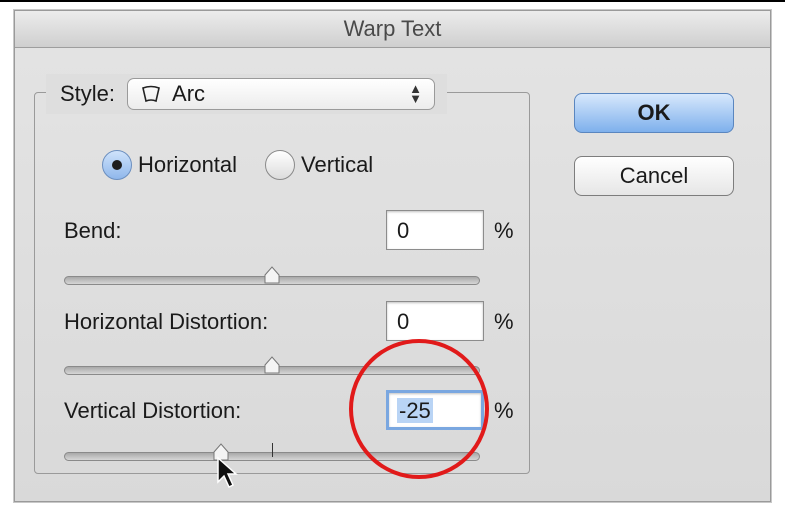  What do you see at coordinates (151, 94) in the screenshot?
I see `arc-warp-icon` at bounding box center [151, 94].